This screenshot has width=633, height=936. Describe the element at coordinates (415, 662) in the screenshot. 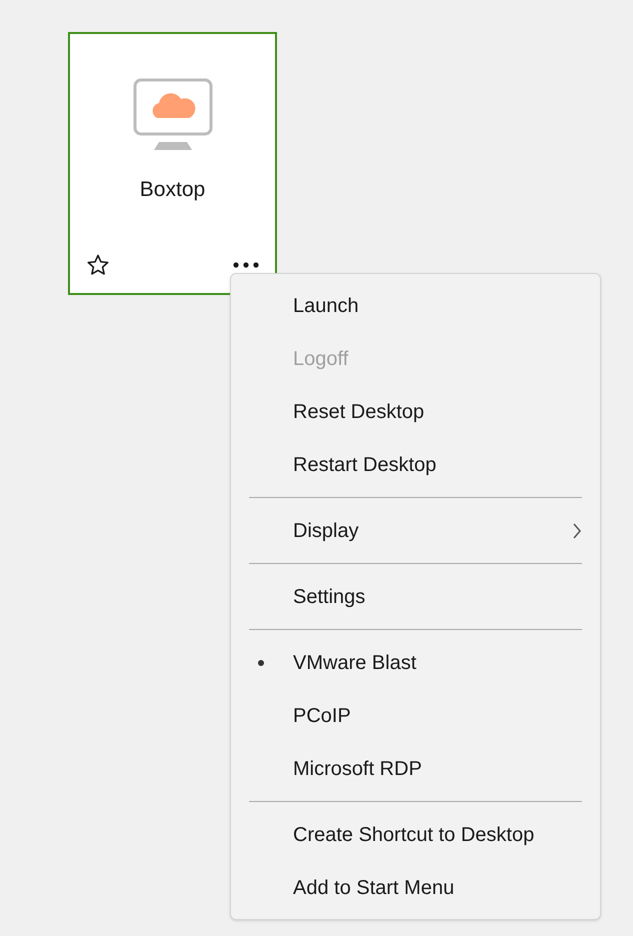

I see `menu-item: VMware Blast` at that location.